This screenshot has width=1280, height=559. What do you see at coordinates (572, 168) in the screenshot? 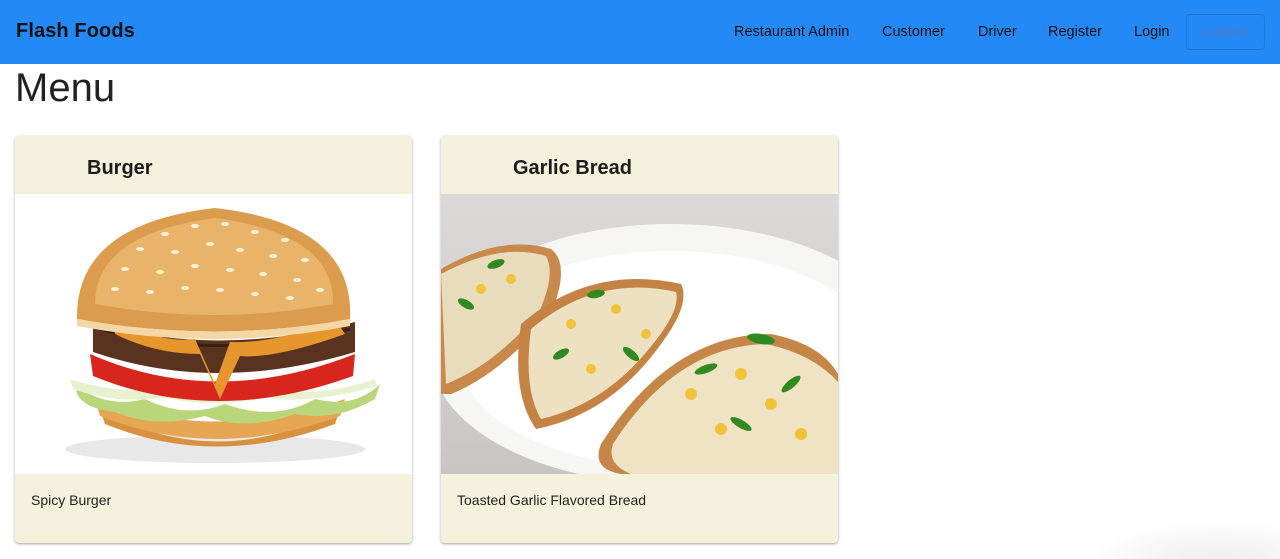
I see `menu-card-title: Garlic Bread` at bounding box center [572, 168].